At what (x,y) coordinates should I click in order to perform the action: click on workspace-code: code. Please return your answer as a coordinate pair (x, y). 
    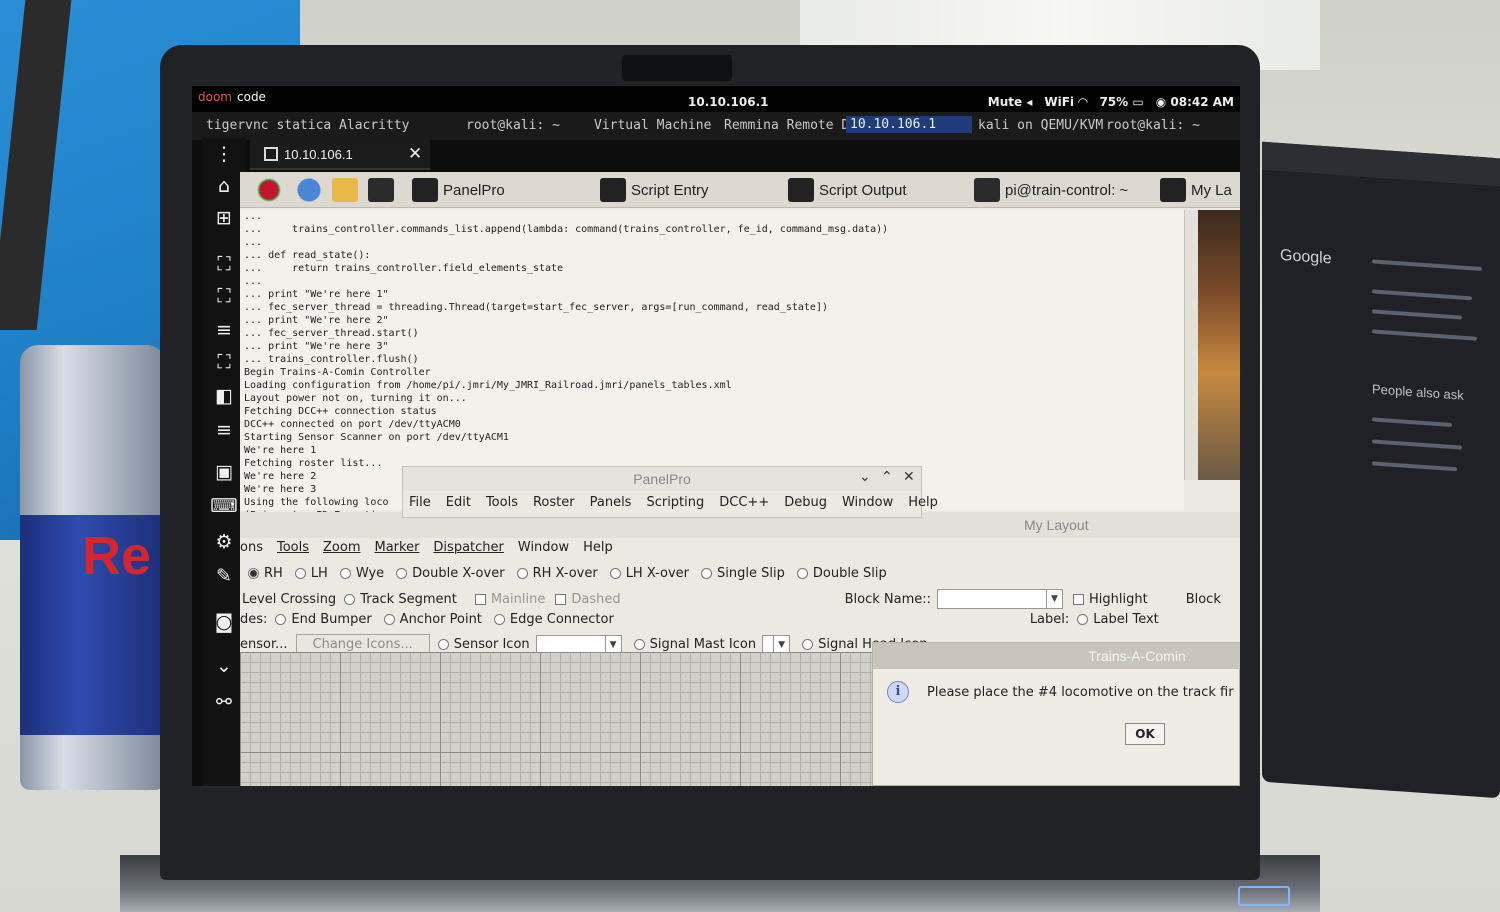
    Looking at the image, I should click on (251, 97).